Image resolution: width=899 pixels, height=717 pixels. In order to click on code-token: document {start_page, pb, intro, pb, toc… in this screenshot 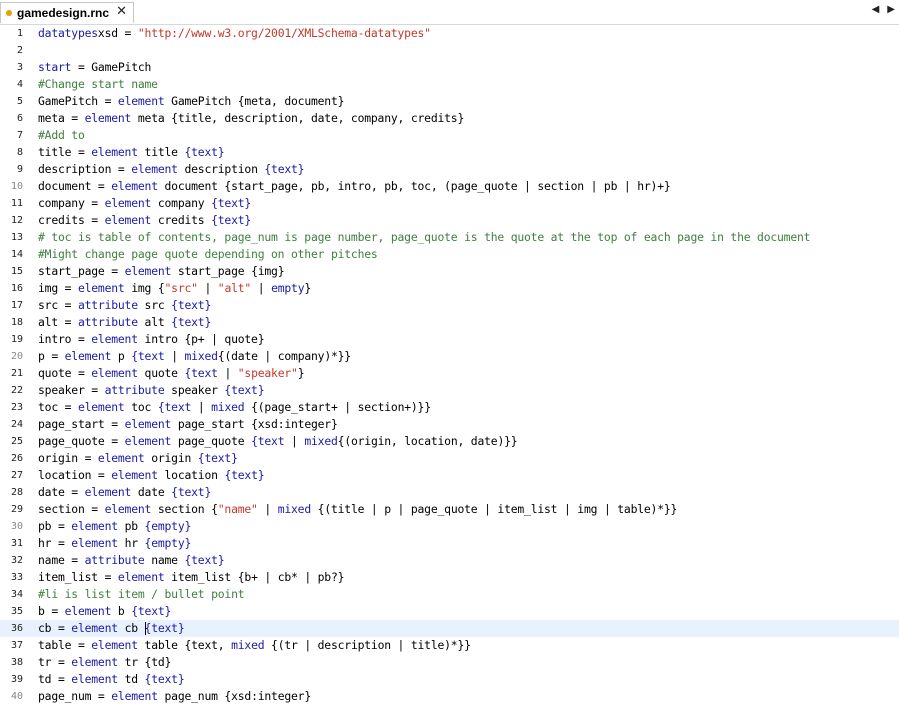, I will do `click(414, 186)`.